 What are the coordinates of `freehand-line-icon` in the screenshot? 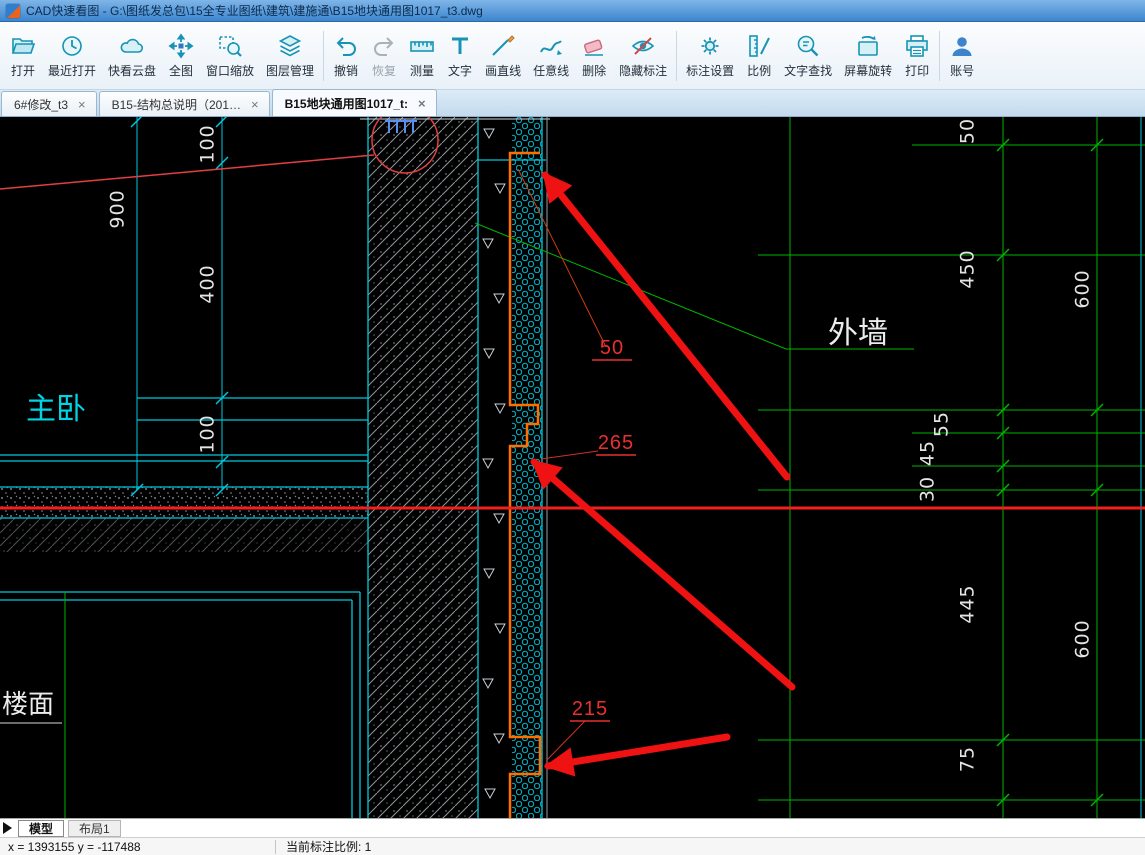 It's located at (551, 46).